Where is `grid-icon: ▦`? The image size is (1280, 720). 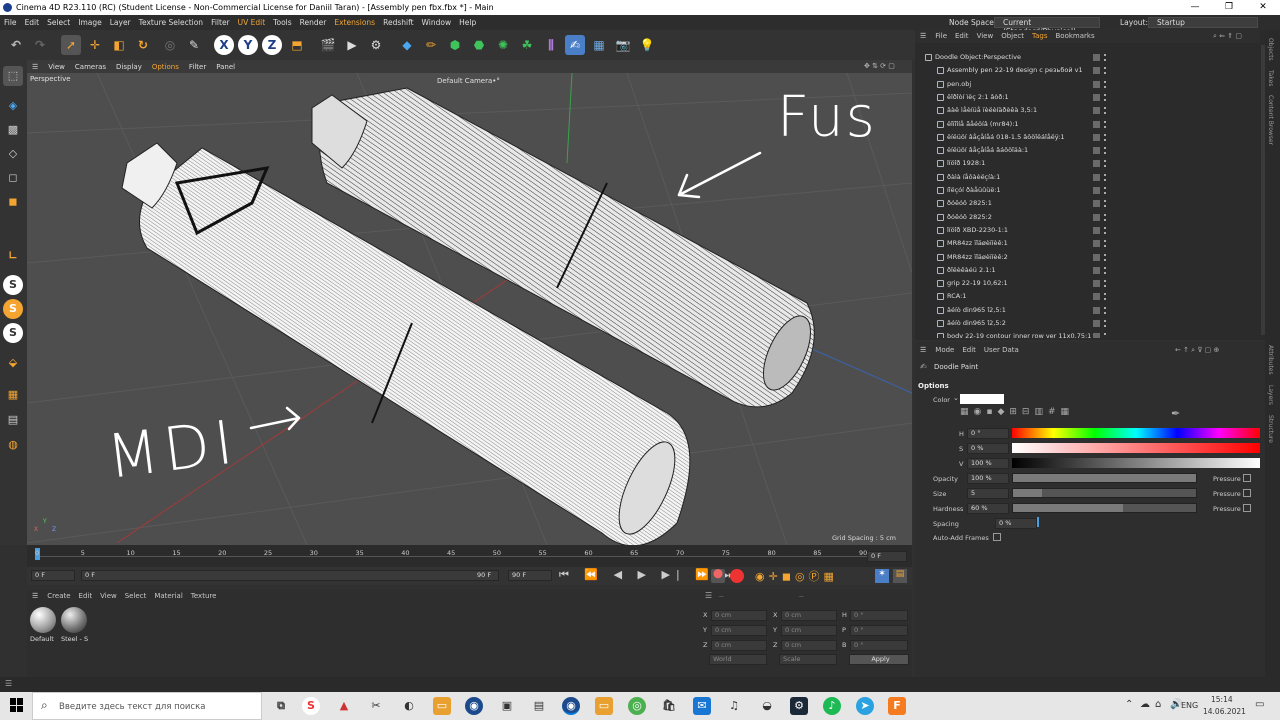 grid-icon: ▦ is located at coordinates (13, 395).